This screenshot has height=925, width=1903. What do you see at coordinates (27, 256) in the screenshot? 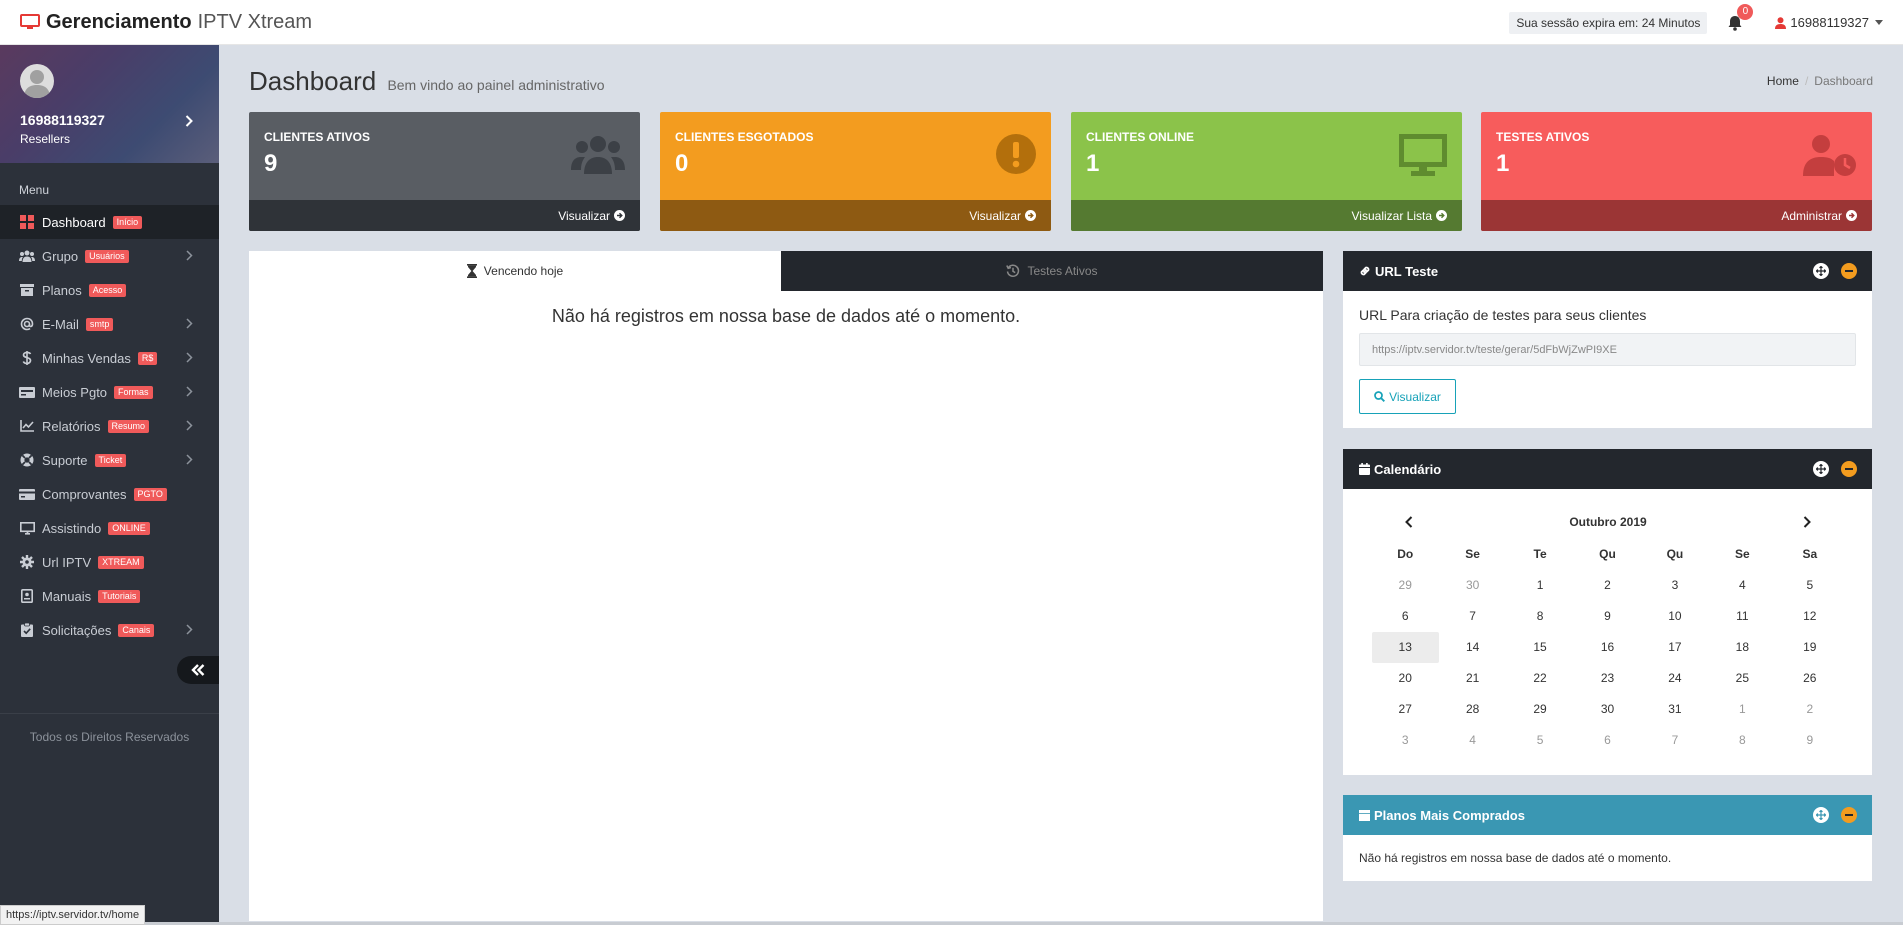
I see `users-icon` at bounding box center [27, 256].